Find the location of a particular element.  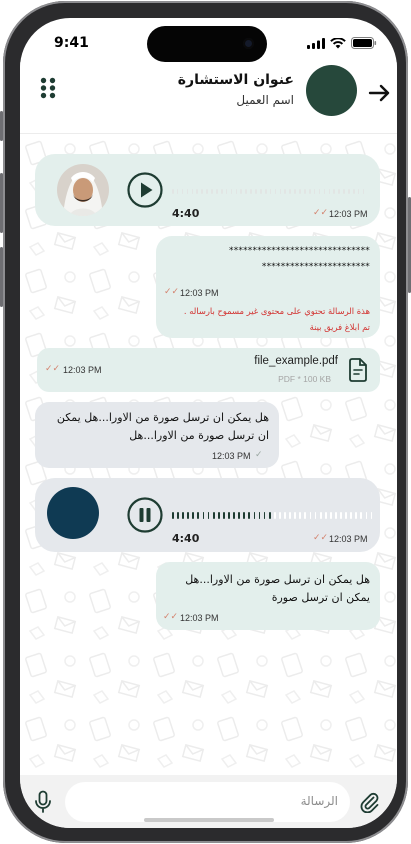

message-text: هل يمكن ان ترسل صورة من الاورا...هل يمكن is located at coordinates (162, 417).